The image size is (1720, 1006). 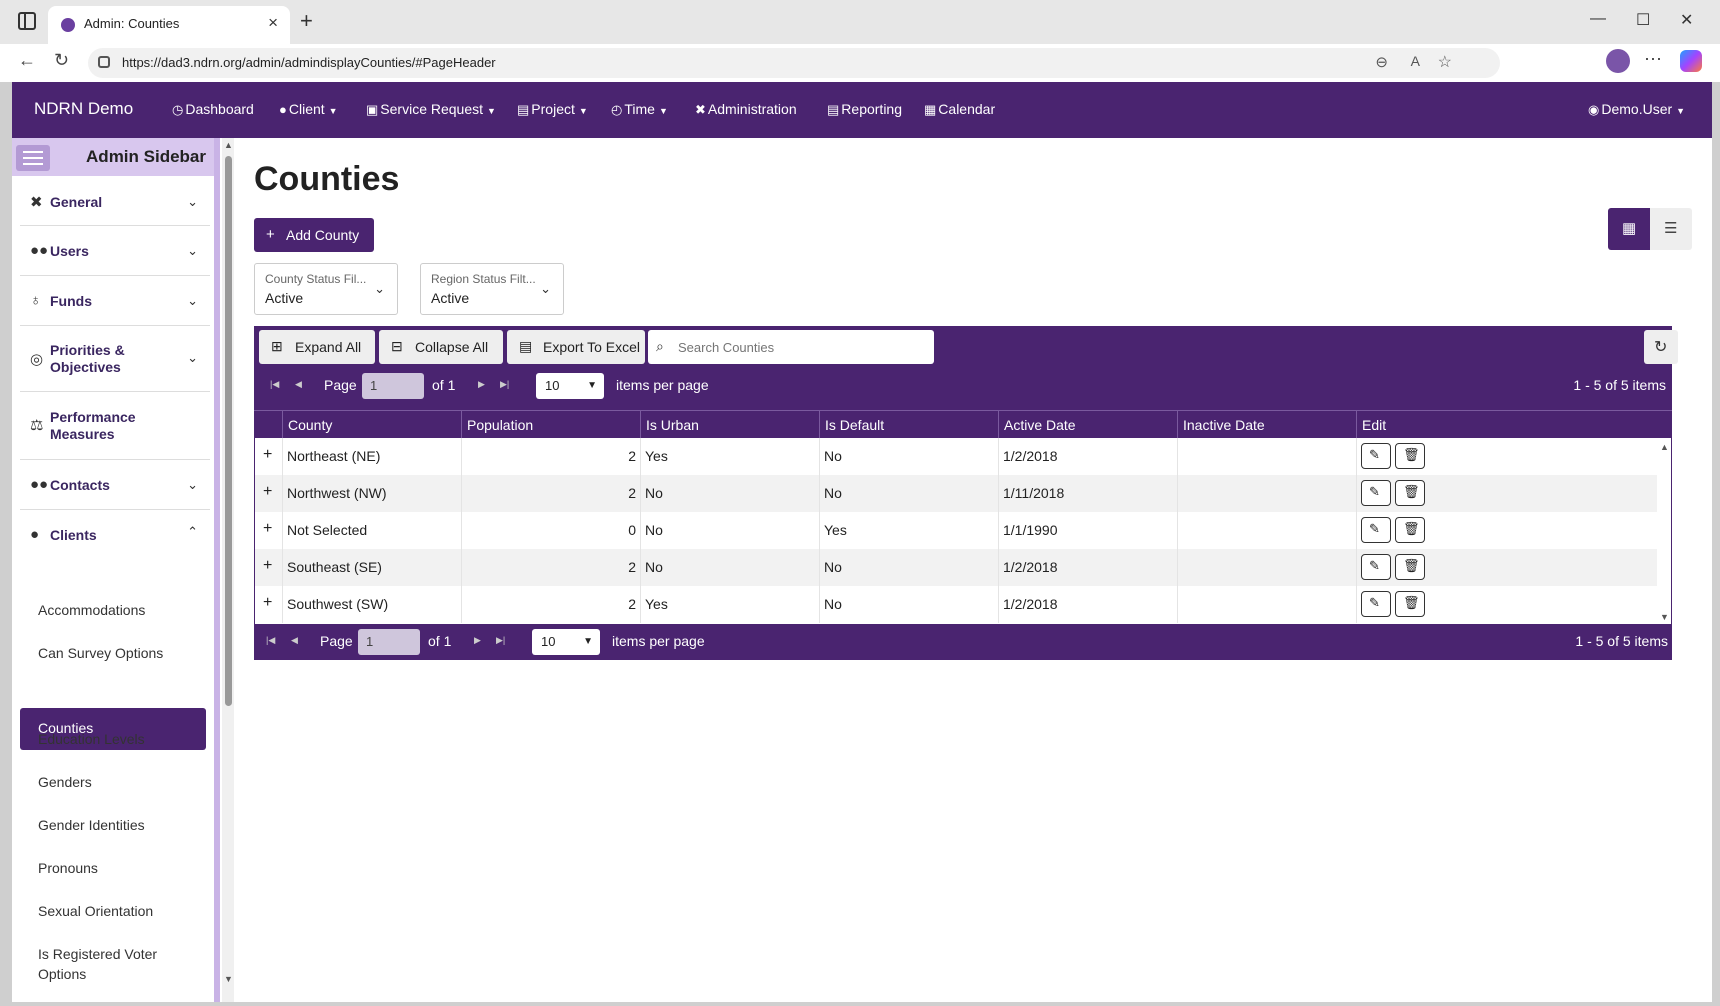 I want to click on grid-scrollbar: ▲ ▼, so click(x=1664, y=531).